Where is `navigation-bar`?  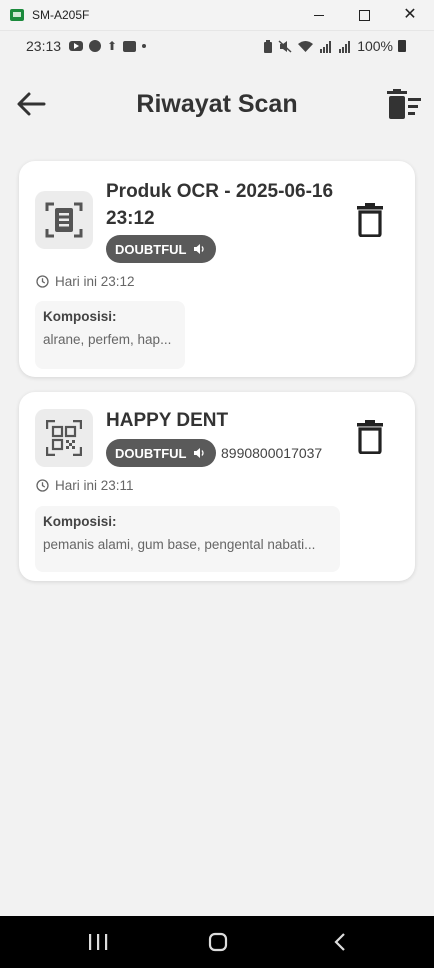 navigation-bar is located at coordinates (217, 942).